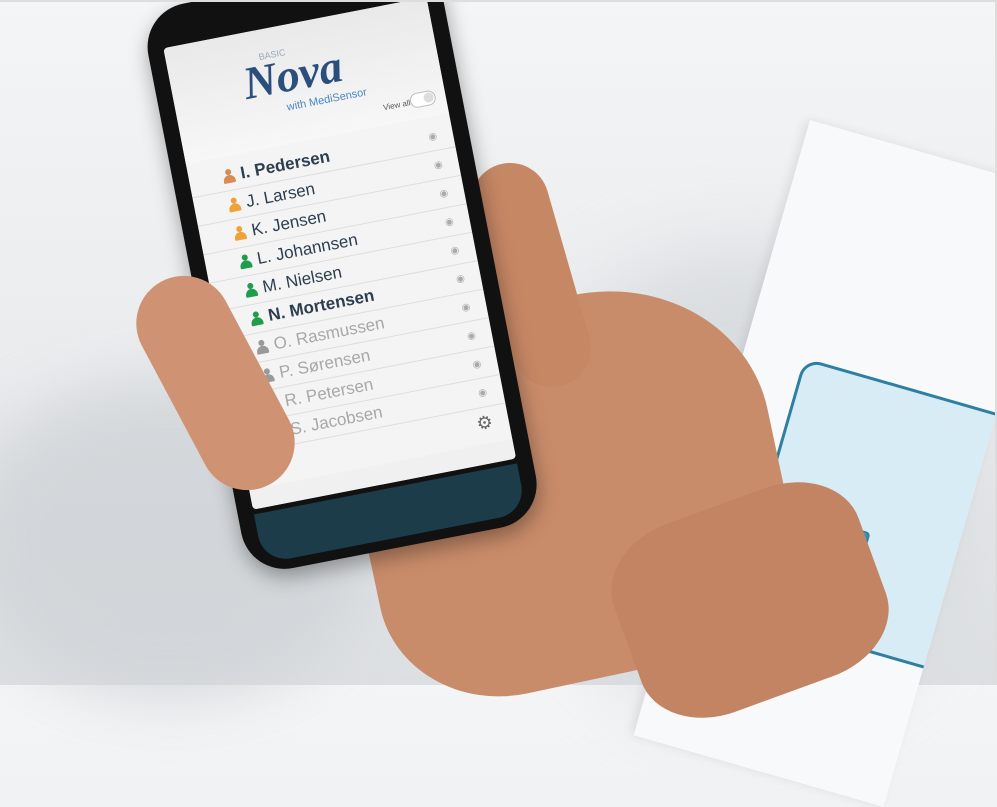 This screenshot has width=997, height=807. Describe the element at coordinates (397, 105) in the screenshot. I see `view-all-label: View all` at that location.